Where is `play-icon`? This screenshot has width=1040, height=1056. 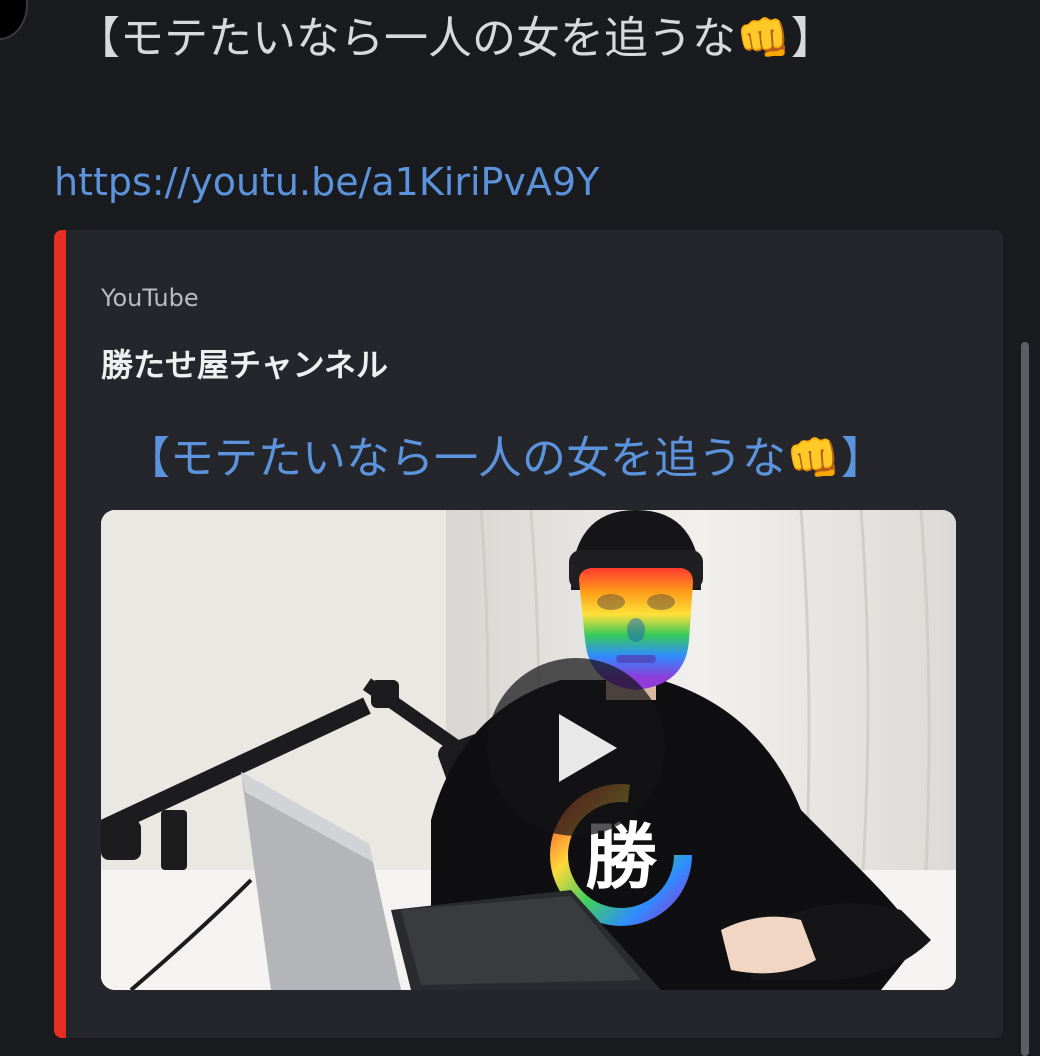
play-icon is located at coordinates (588, 748).